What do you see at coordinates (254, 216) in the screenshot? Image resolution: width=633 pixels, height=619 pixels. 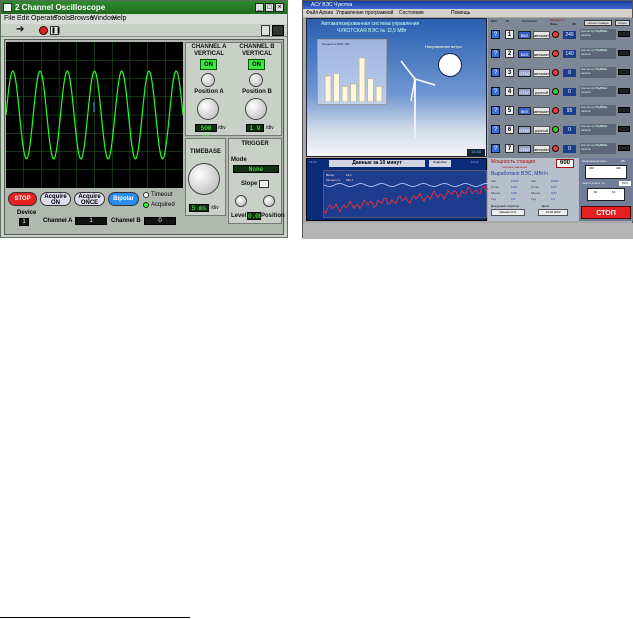 I see `trigger-level-display: 0.00` at bounding box center [254, 216].